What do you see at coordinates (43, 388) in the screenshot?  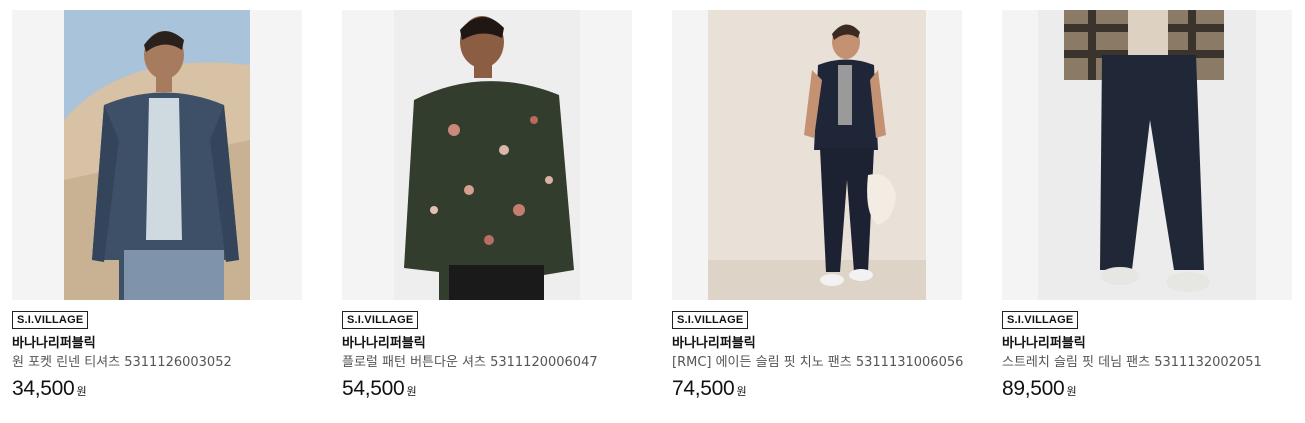 I see `product-price: 34,500` at bounding box center [43, 388].